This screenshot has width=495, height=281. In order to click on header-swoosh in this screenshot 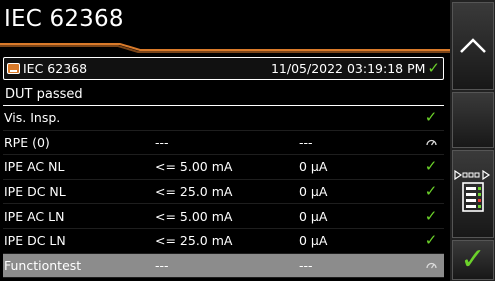, I will do `click(225, 48)`.